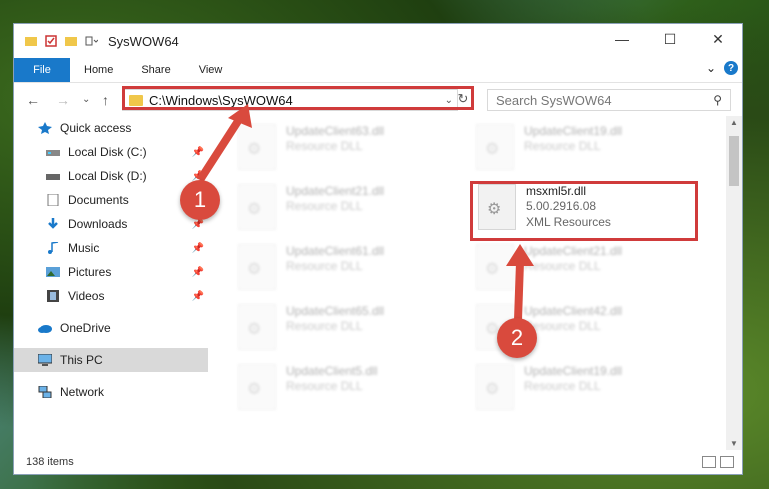 This screenshot has height=489, width=769. Describe the element at coordinates (348, 268) in the screenshot. I see `list-item: UpdateClient61.dllResource DLL` at that location.